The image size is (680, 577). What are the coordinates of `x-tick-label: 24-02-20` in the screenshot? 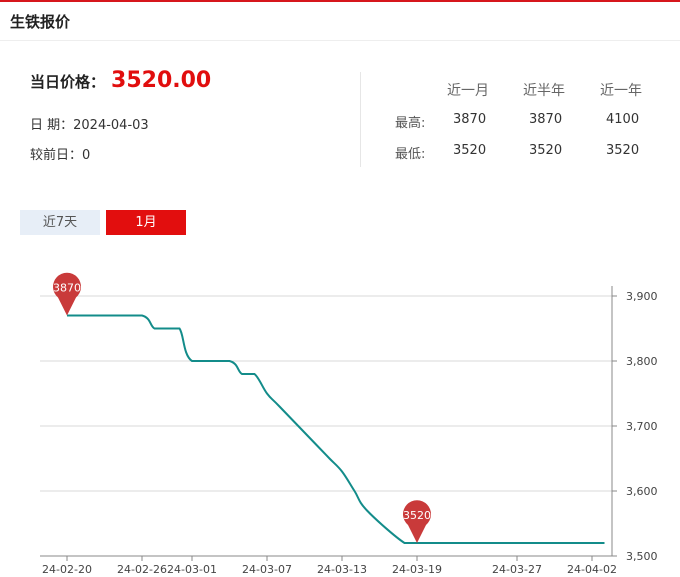 It's located at (67, 569).